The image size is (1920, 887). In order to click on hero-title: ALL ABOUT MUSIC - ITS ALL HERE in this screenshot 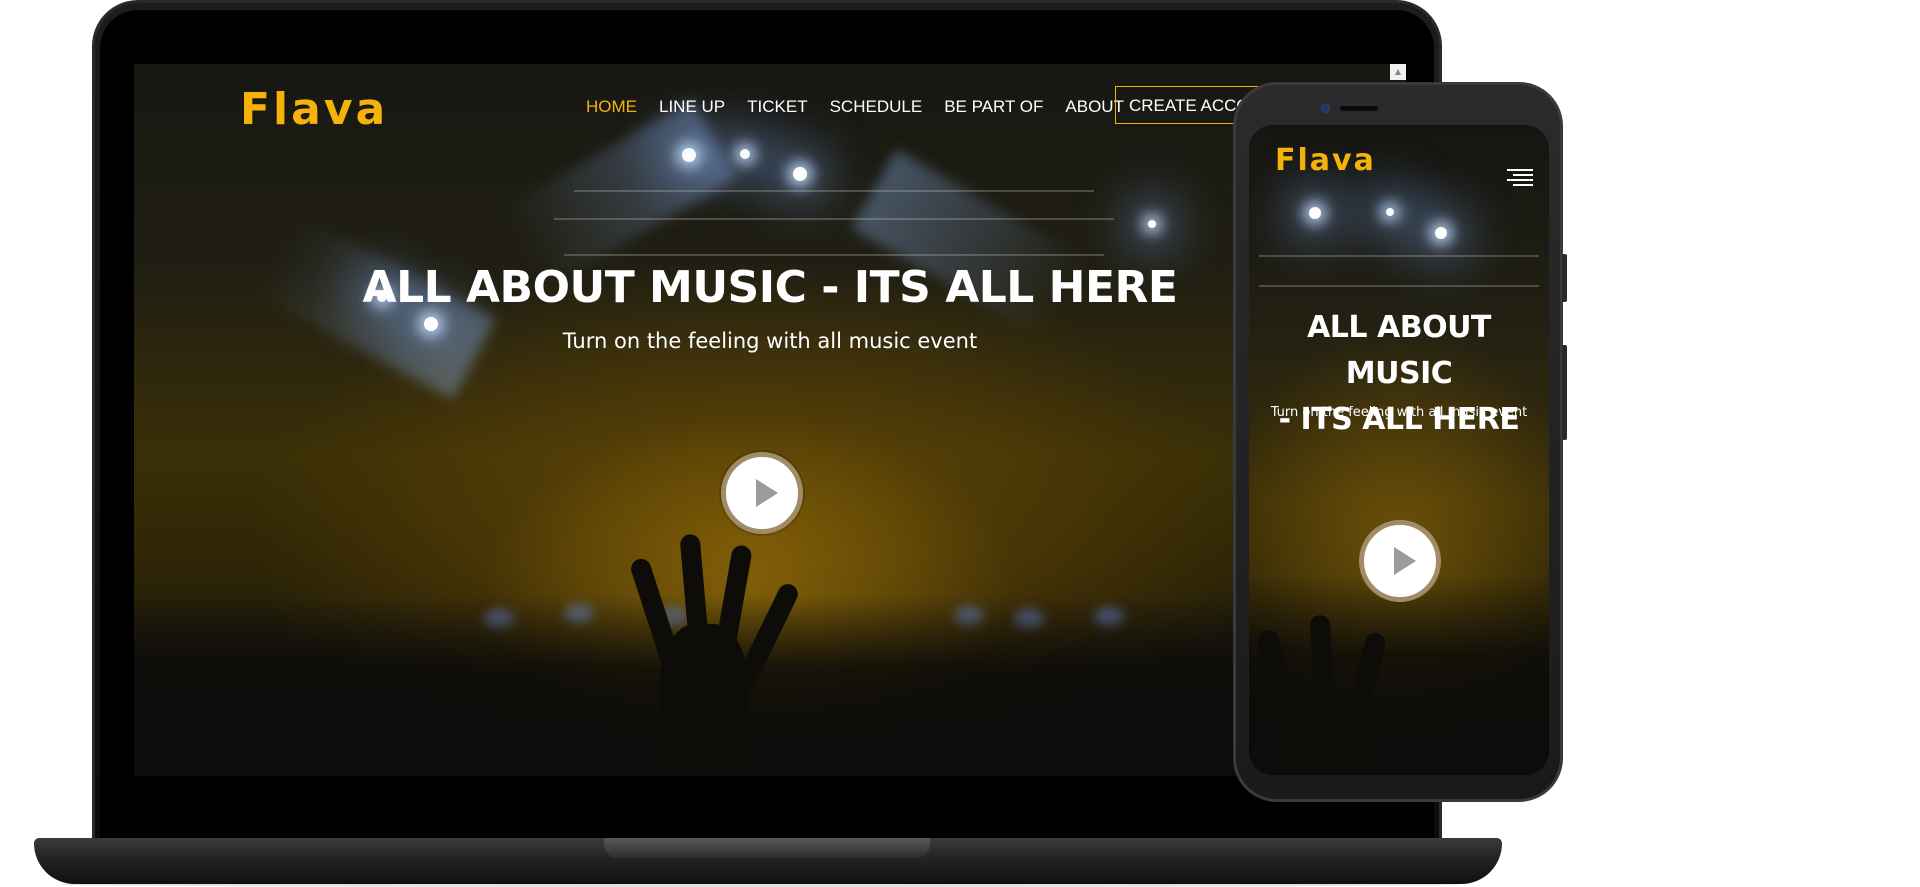, I will do `click(770, 287)`.